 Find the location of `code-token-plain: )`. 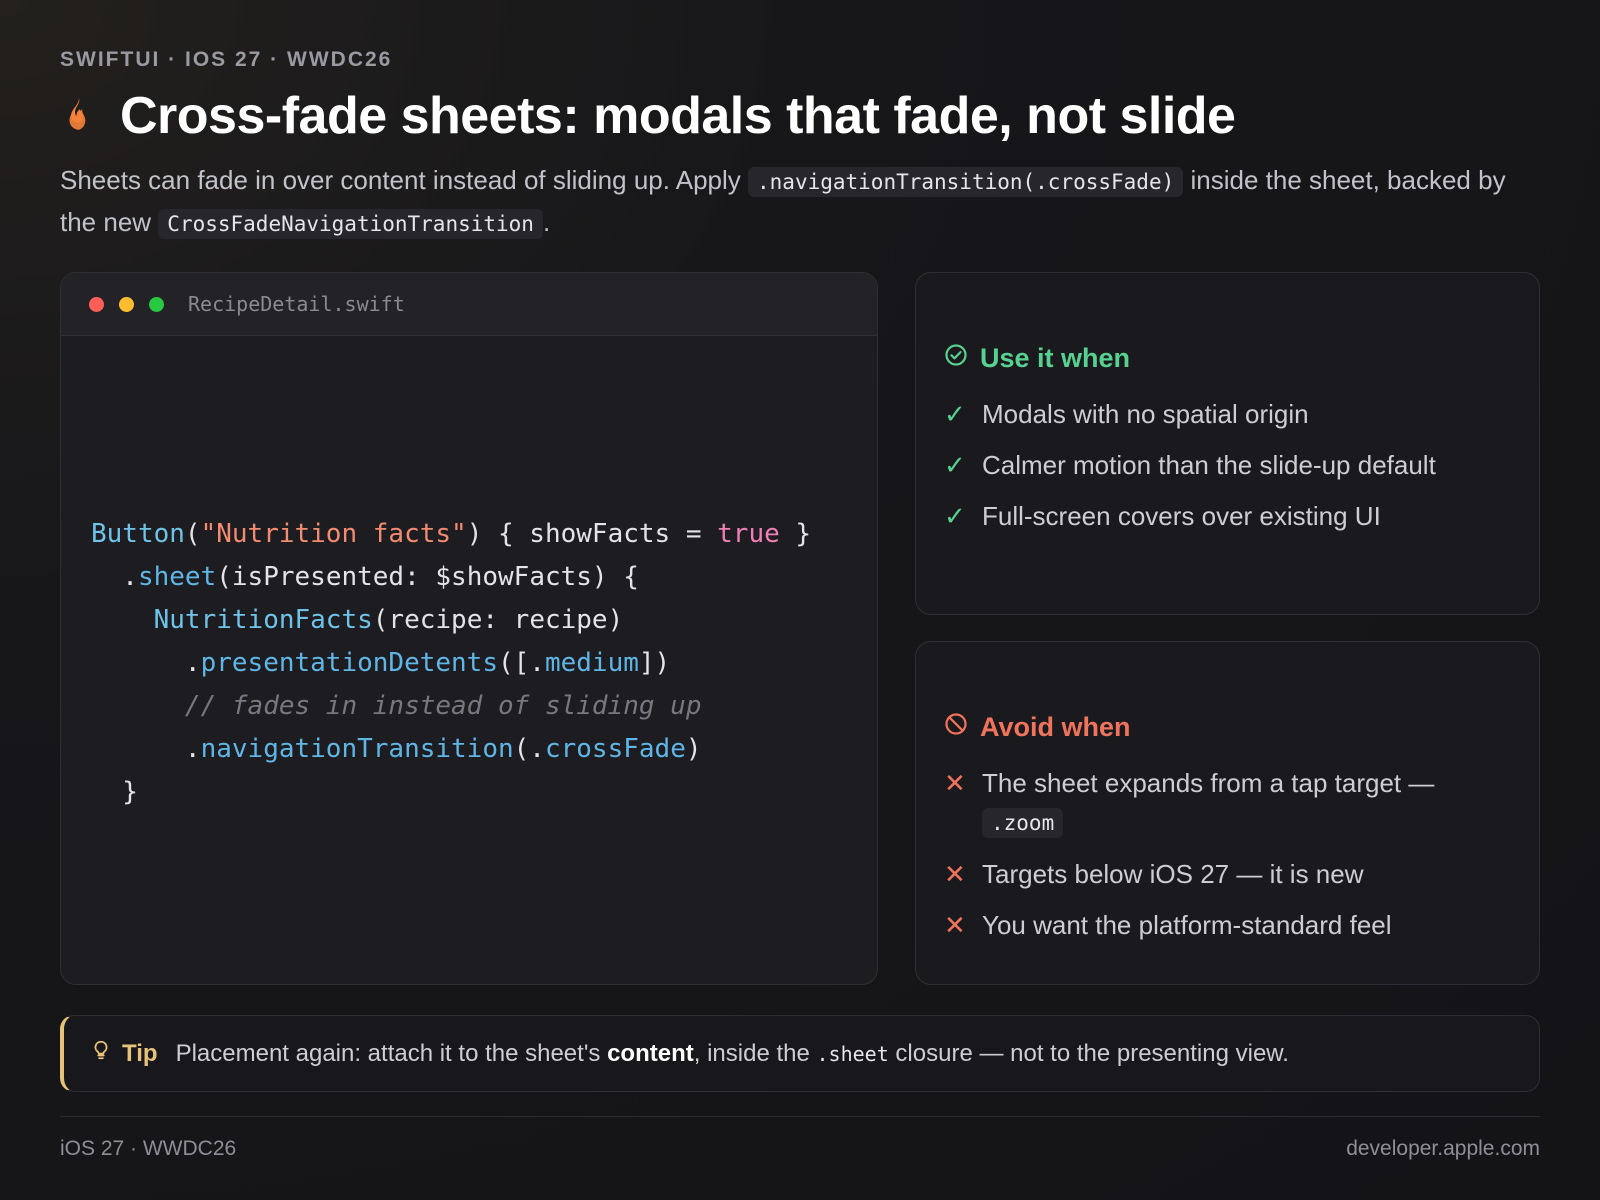

code-token-plain: ) is located at coordinates (693, 749).